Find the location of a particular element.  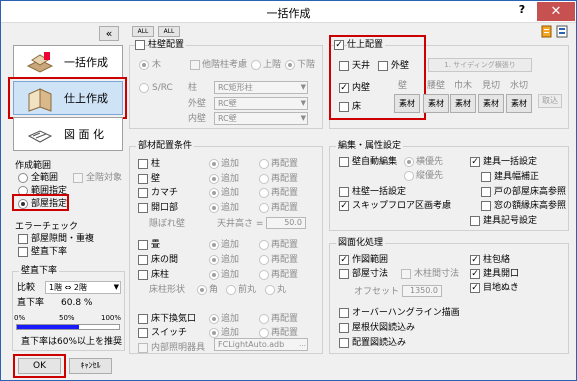

joint-checkbox: ✓ is located at coordinates (475, 288).